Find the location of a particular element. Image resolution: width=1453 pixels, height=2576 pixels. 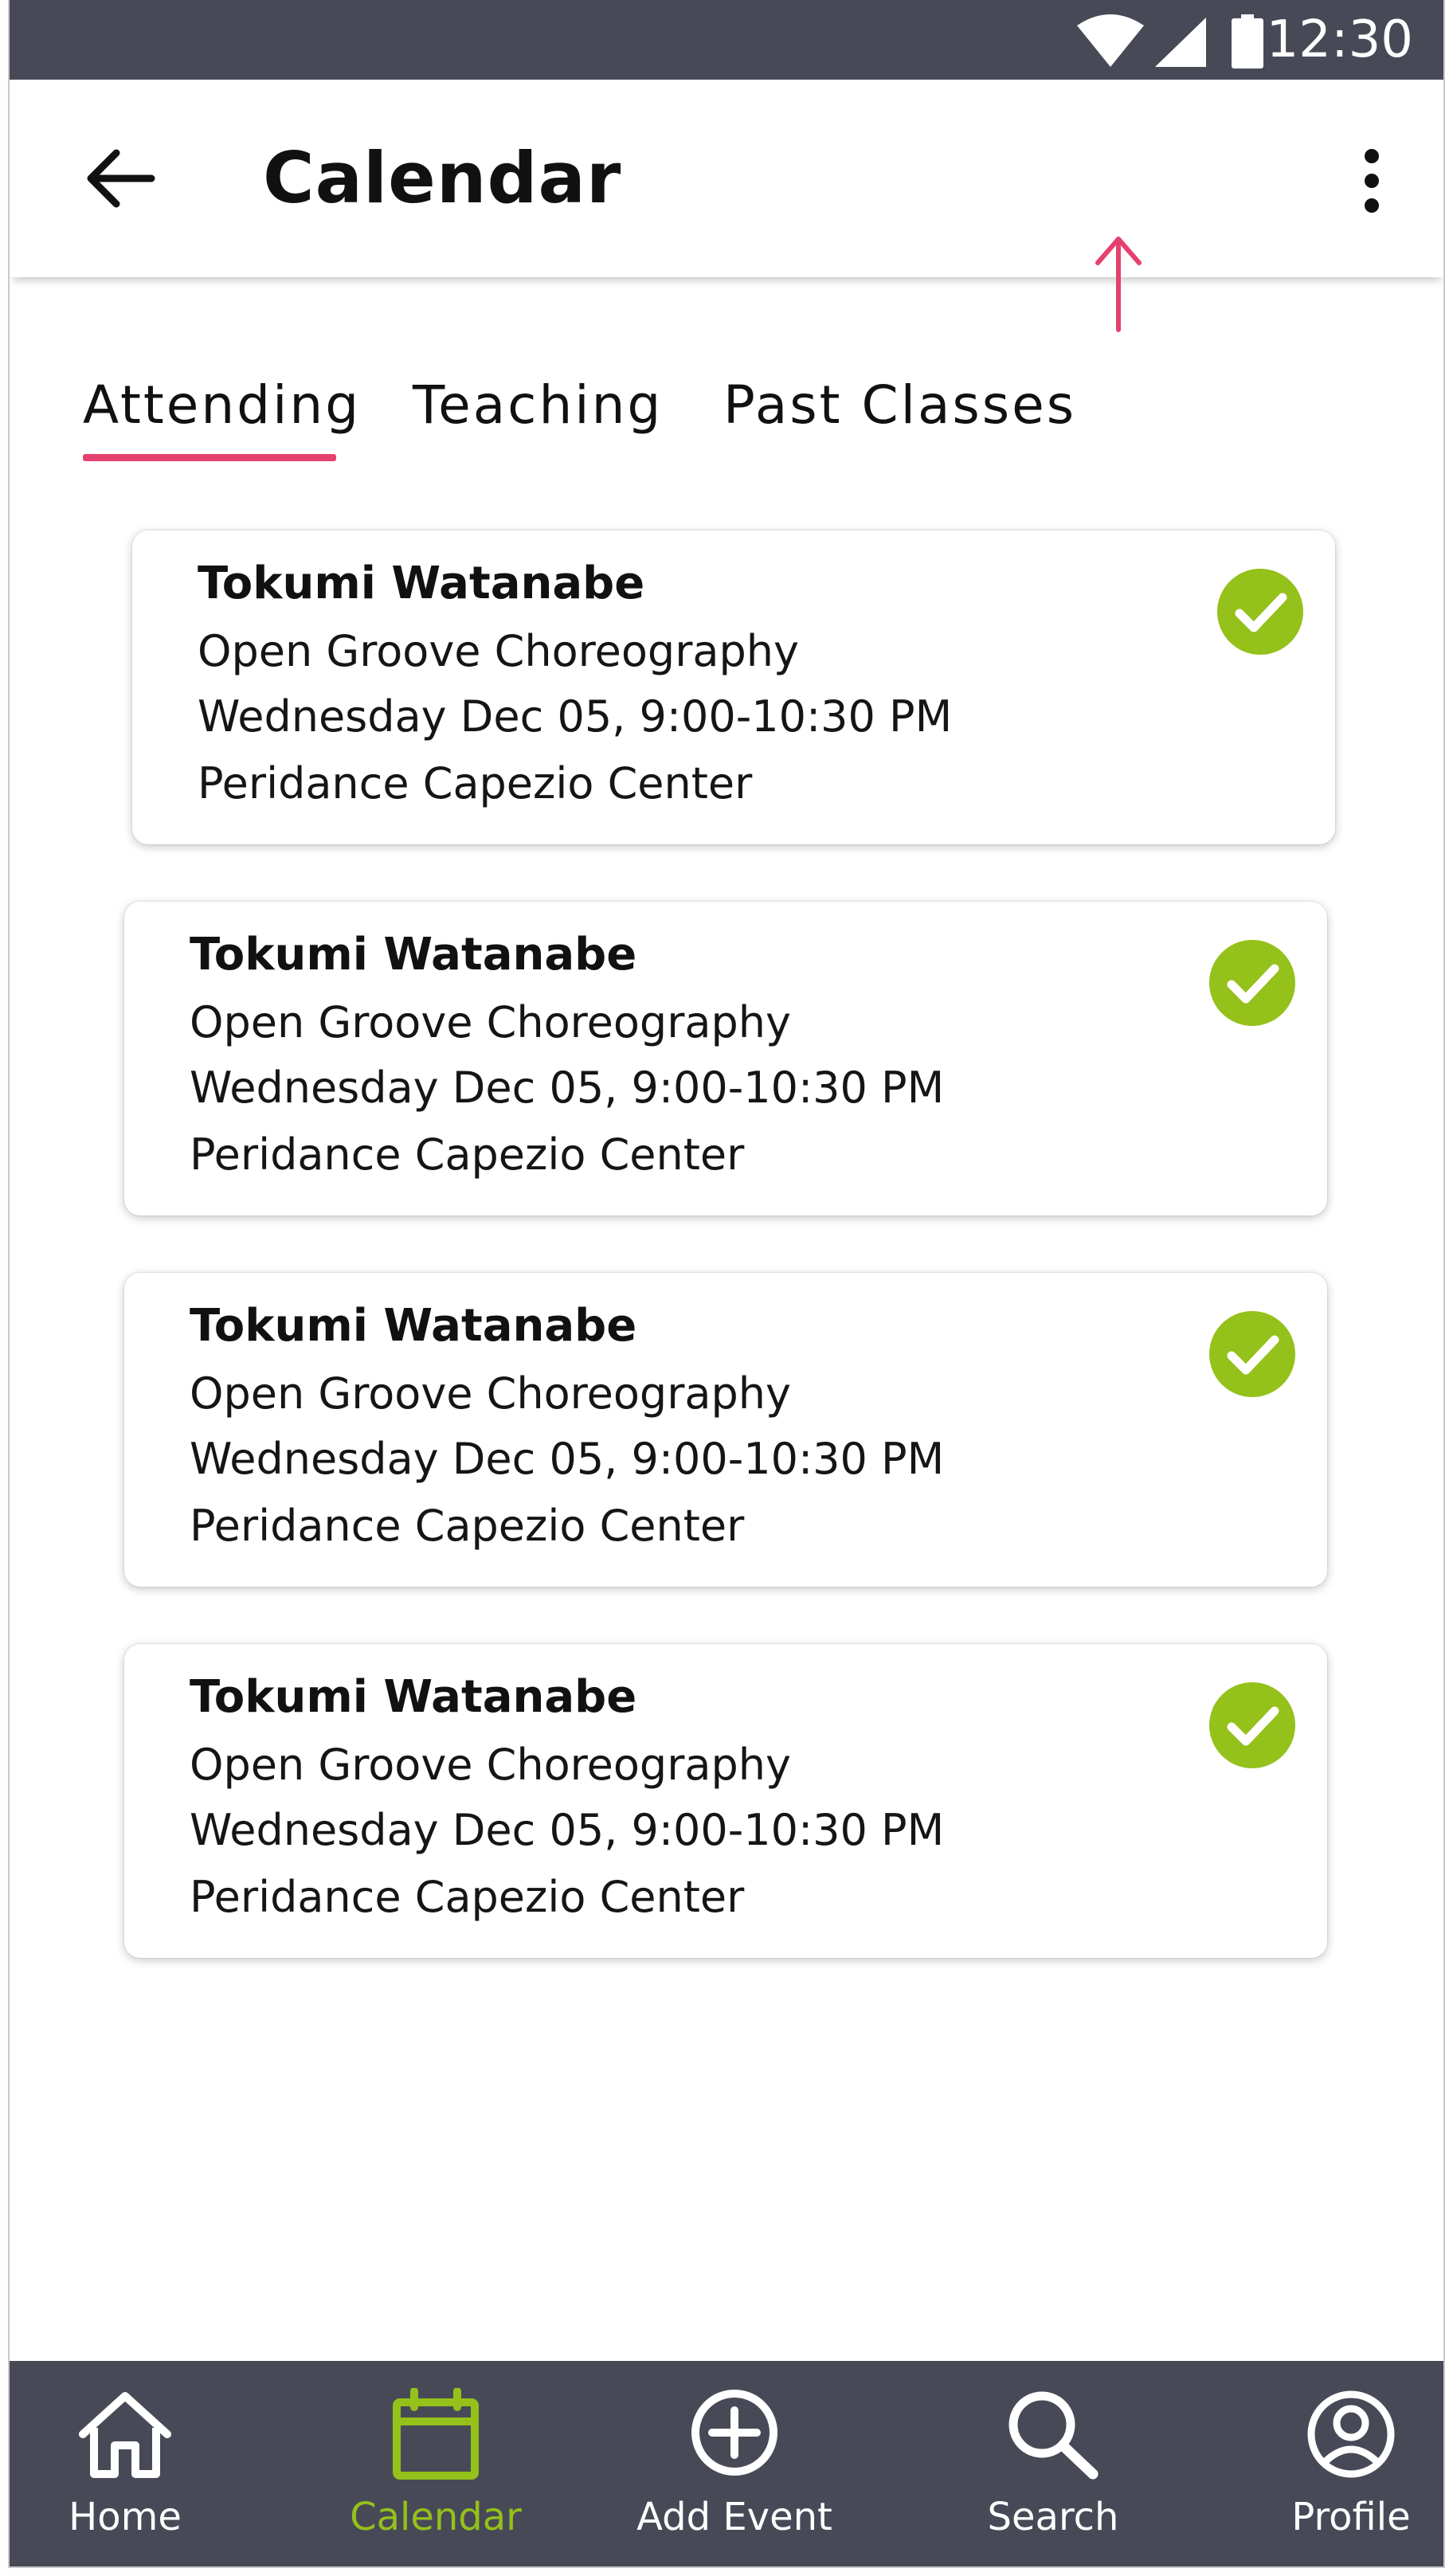

profile-icon is located at coordinates (1351, 2434).